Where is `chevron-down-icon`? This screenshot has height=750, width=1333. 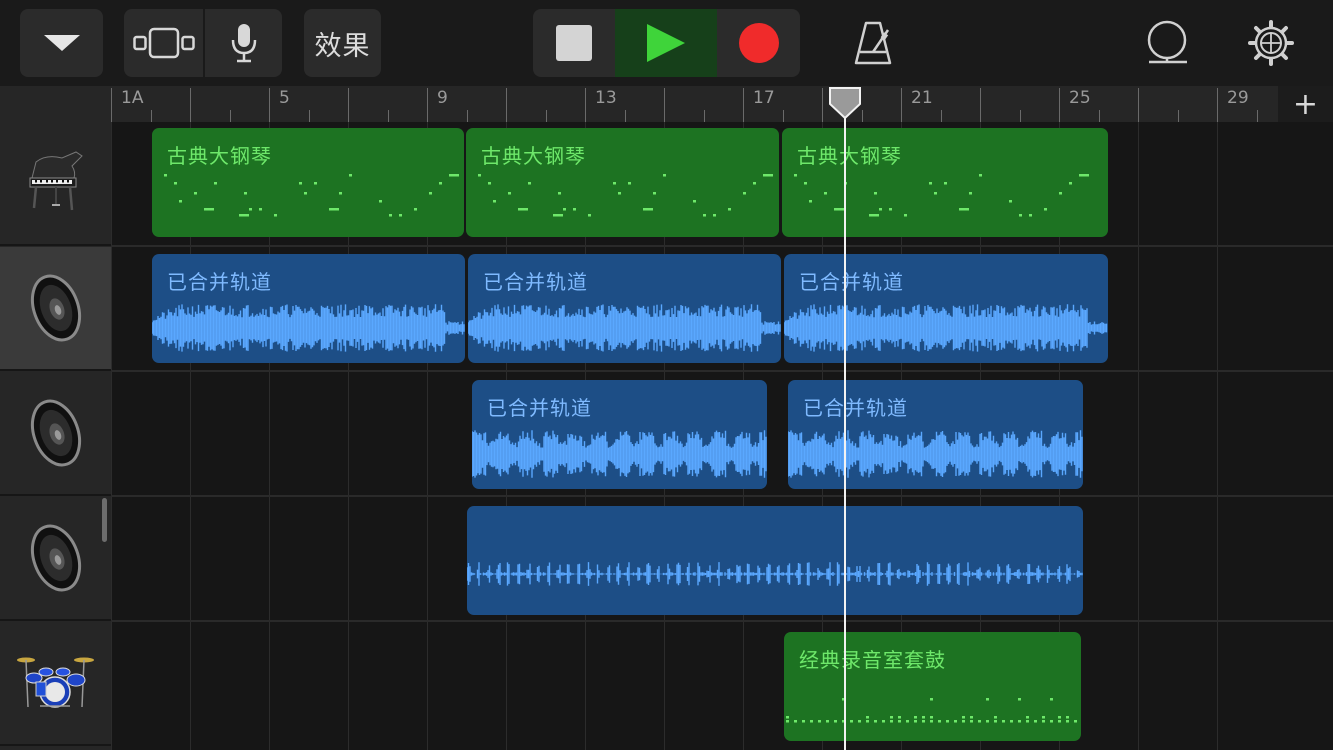
chevron-down-icon is located at coordinates (61, 43).